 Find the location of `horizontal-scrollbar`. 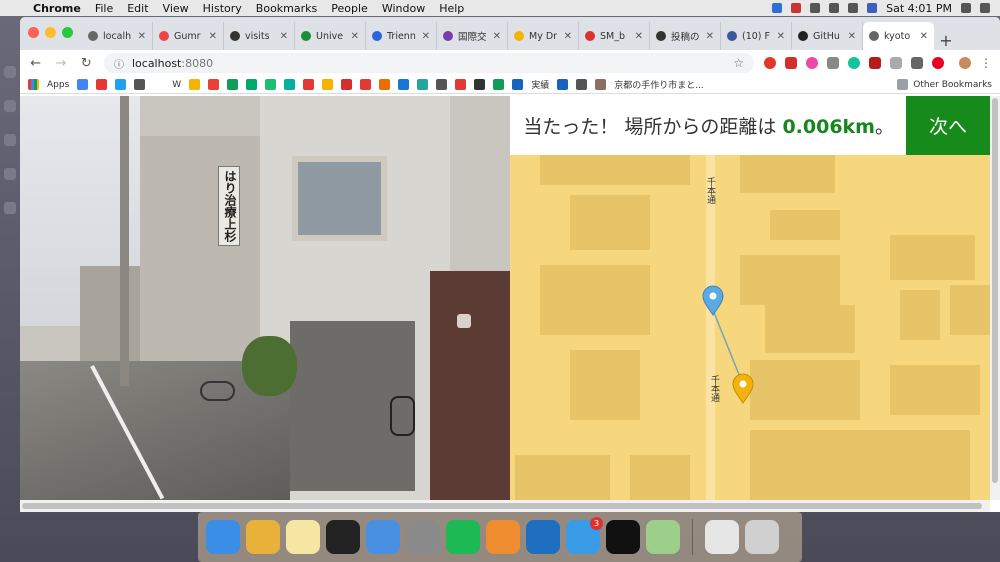

horizontal-scrollbar is located at coordinates (505, 506).